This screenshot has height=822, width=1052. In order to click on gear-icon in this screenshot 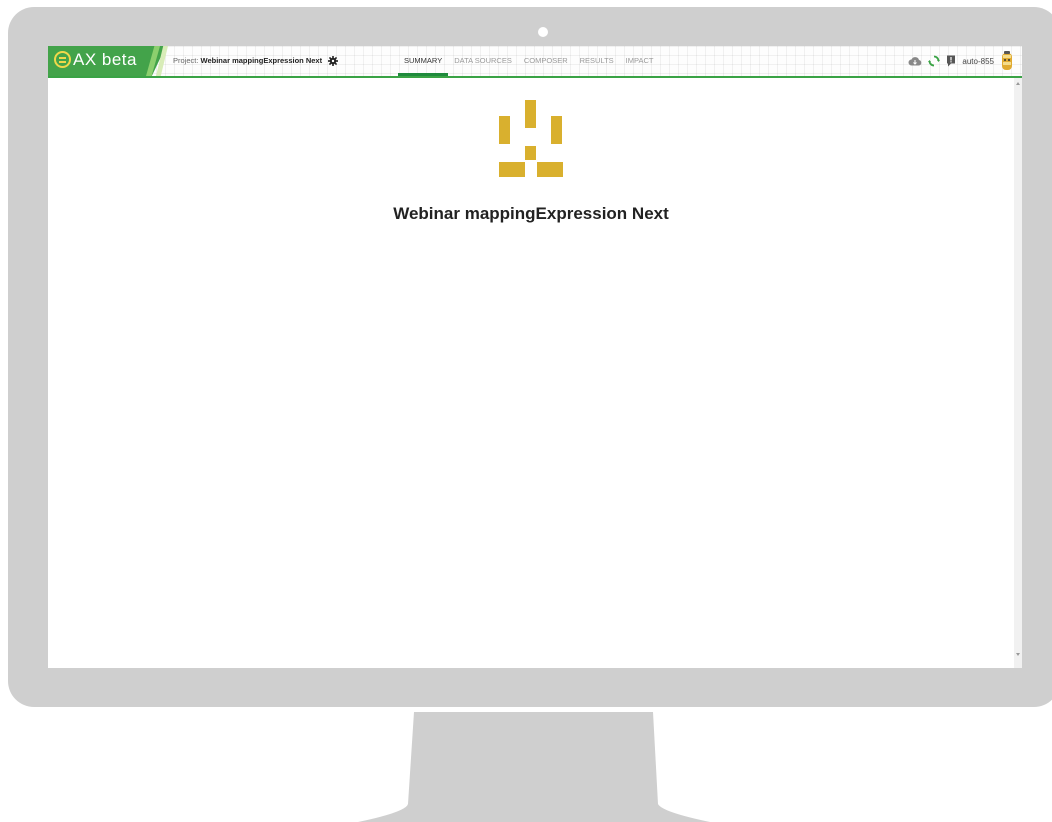, I will do `click(333, 61)`.